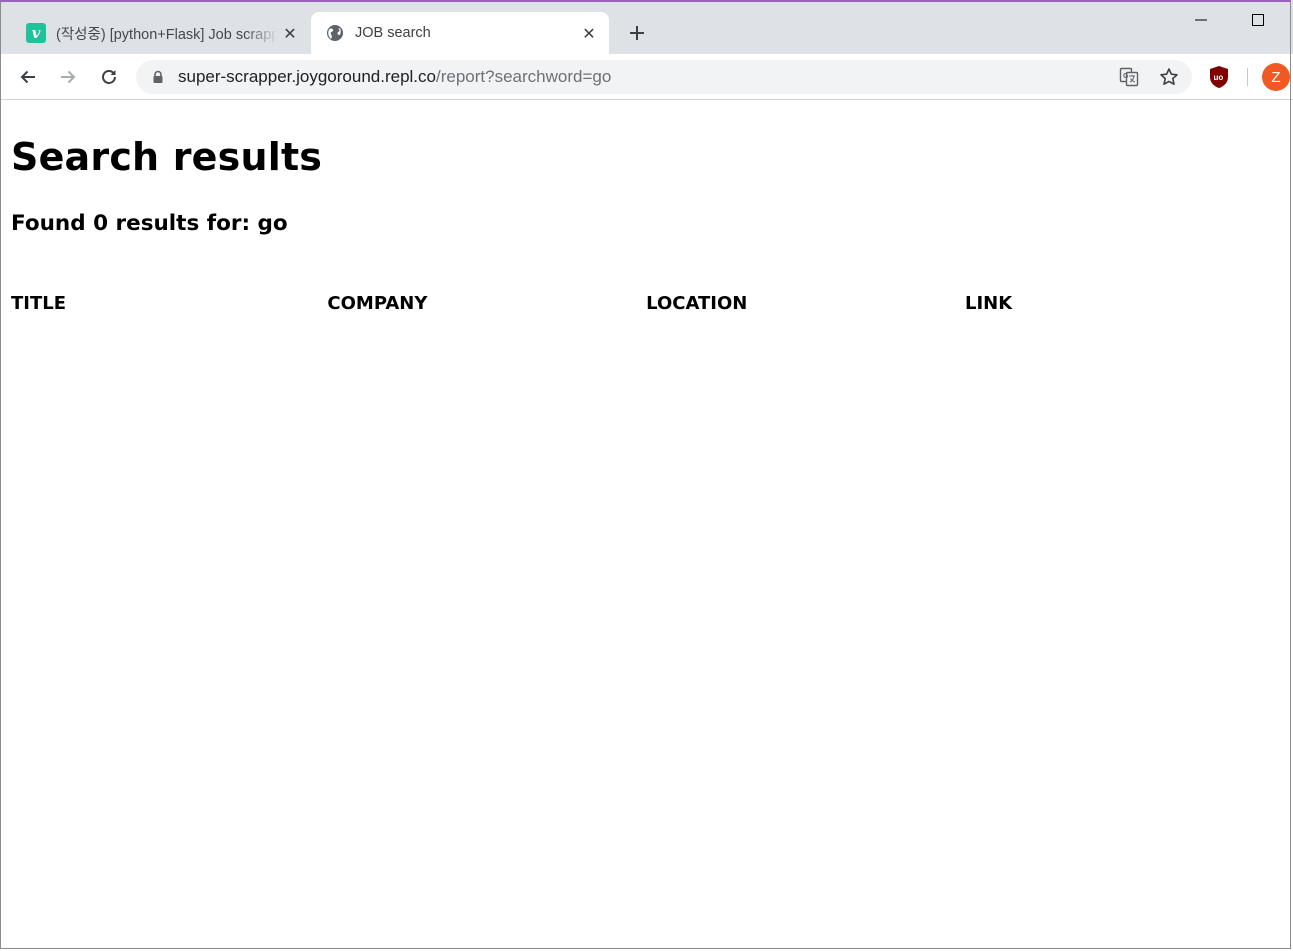  I want to click on translate-button: G, so click(1129, 77).